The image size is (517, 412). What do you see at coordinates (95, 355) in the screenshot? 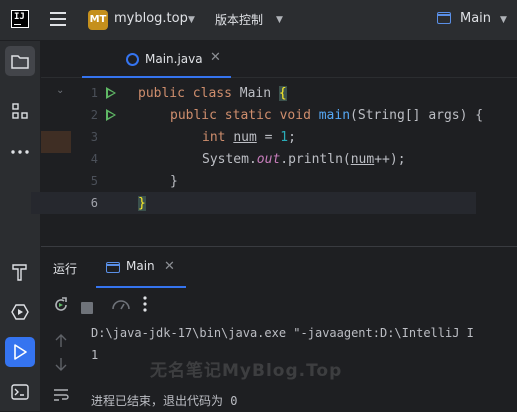
I see `console-output-line: 1` at bounding box center [95, 355].